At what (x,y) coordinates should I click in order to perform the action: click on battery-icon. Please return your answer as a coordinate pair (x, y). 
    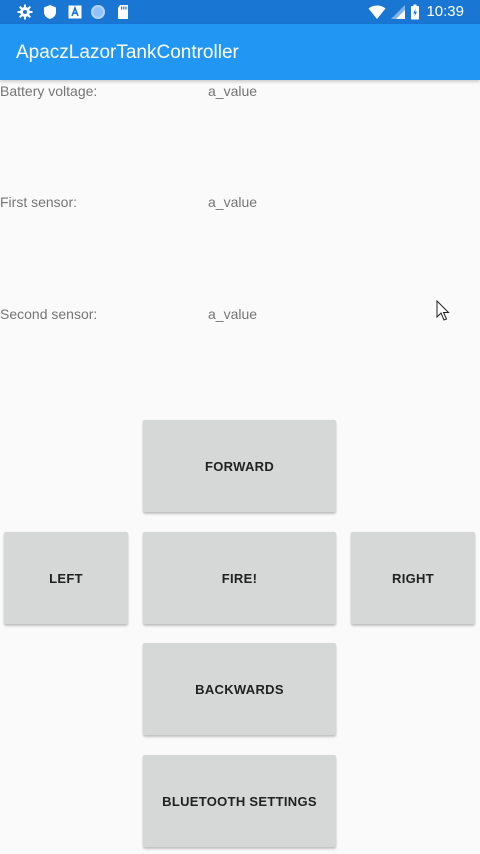
    Looking at the image, I should click on (415, 12).